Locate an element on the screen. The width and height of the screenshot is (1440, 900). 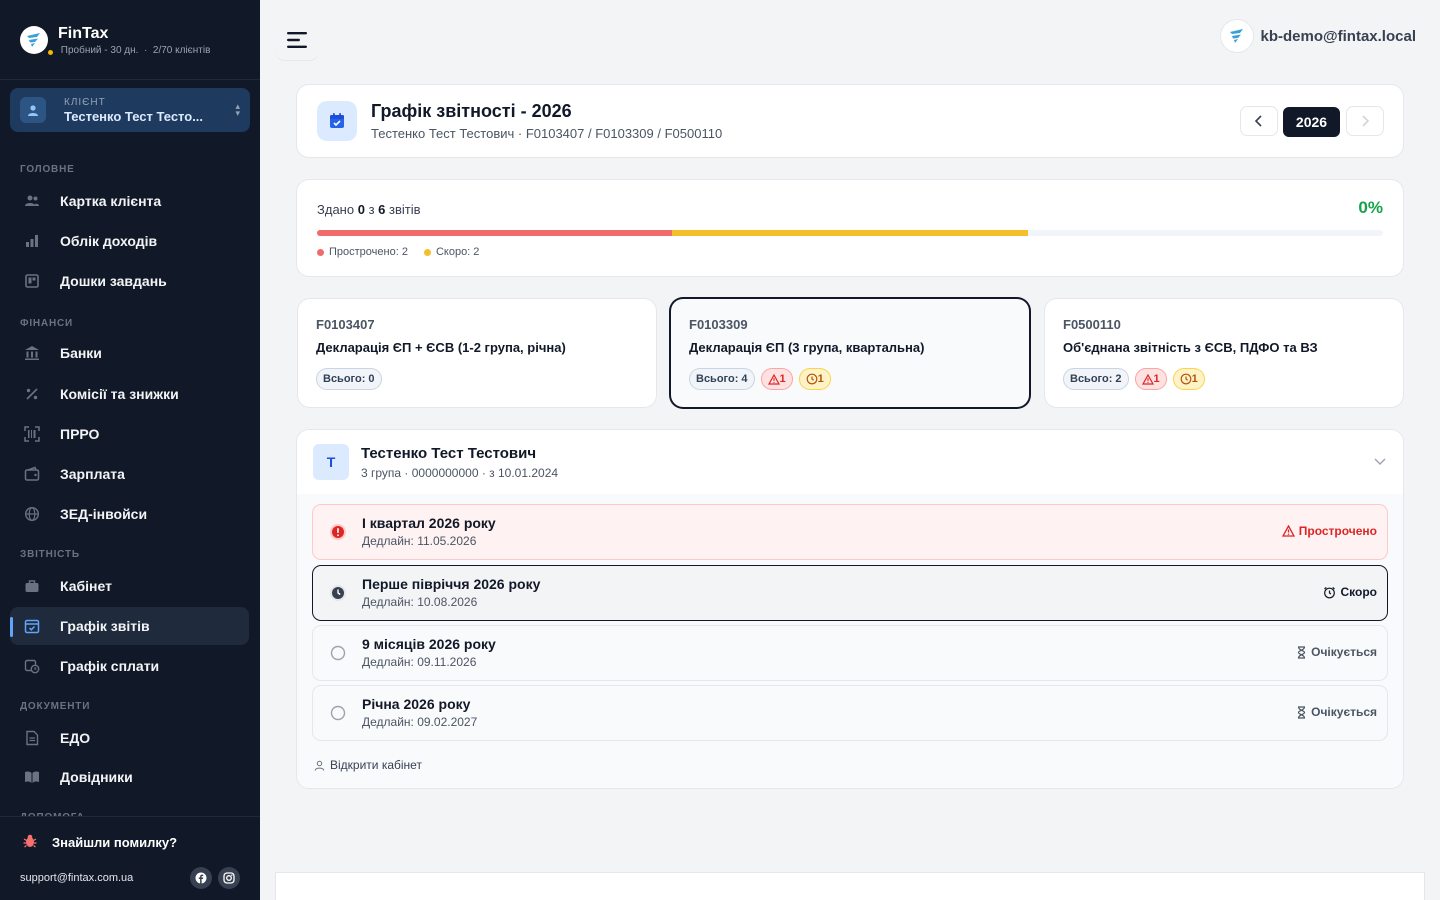
progress-suffix: звітів is located at coordinates (405, 209).